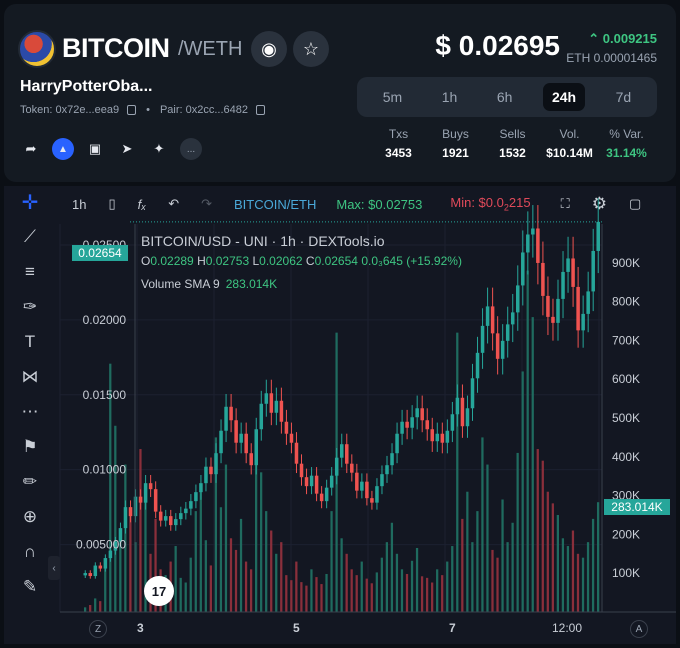  What do you see at coordinates (398, 143) in the screenshot?
I see `stat-txs: Txs 3453` at bounding box center [398, 143].